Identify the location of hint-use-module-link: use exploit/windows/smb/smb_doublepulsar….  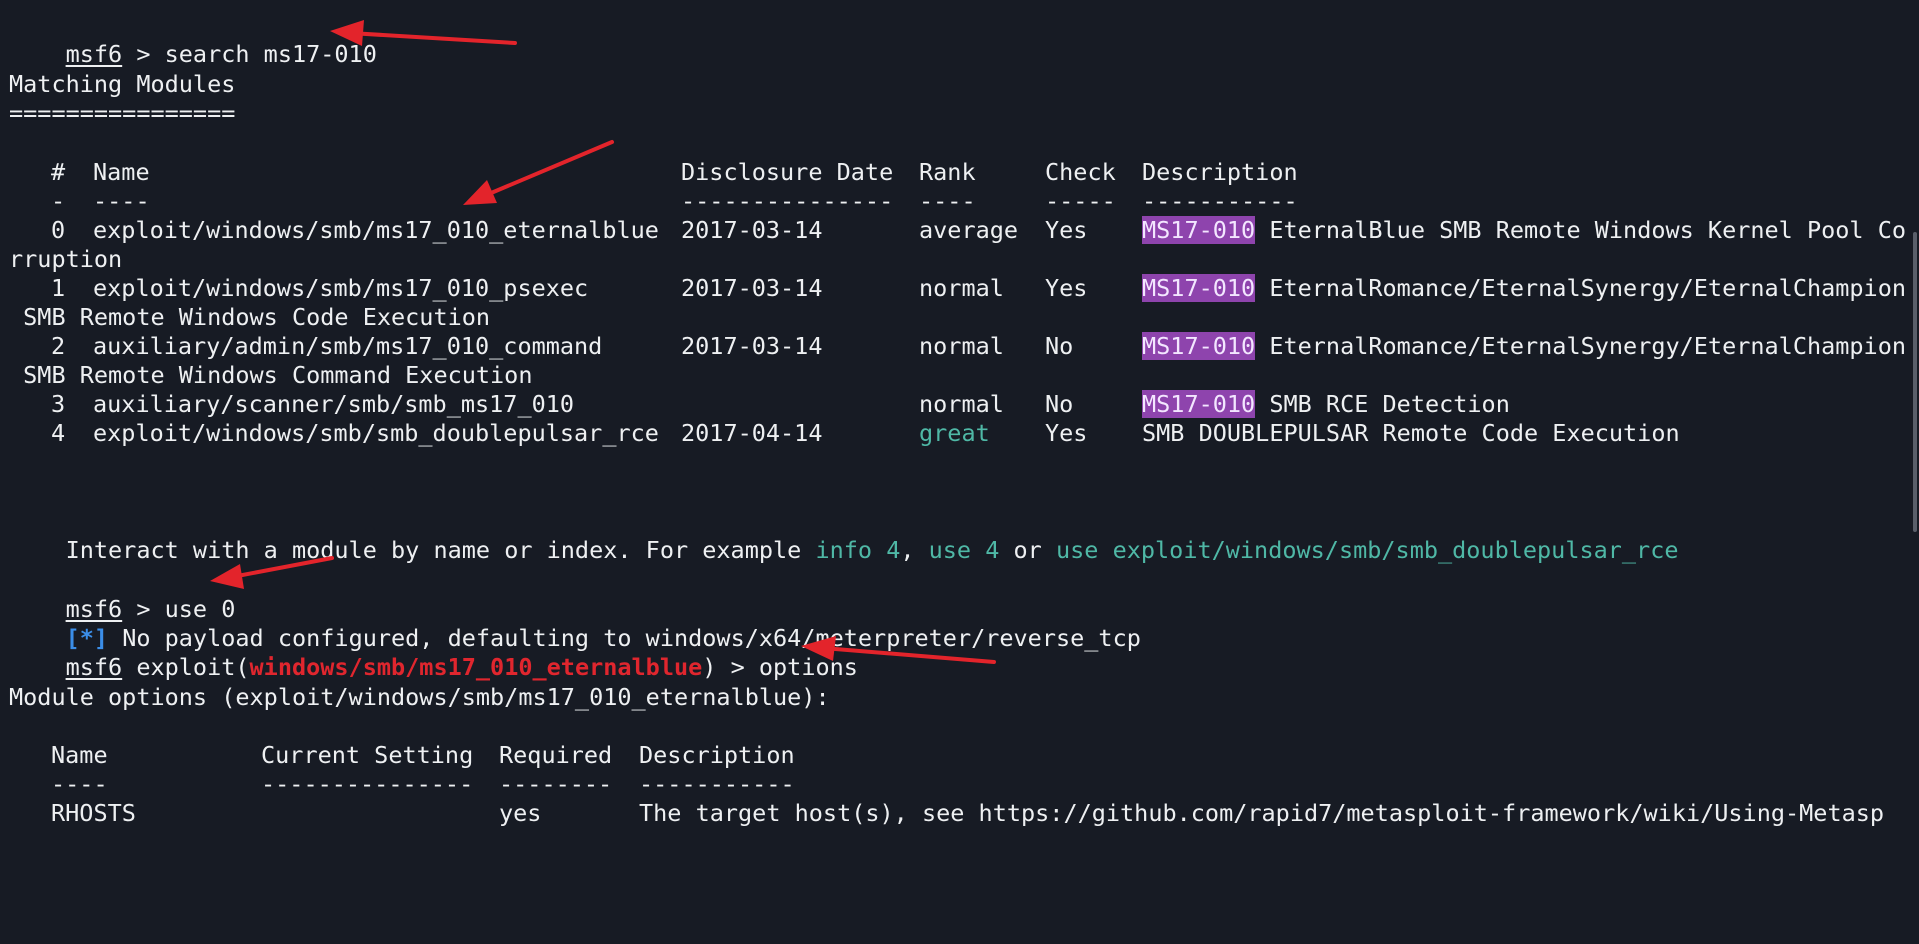
(1367, 550).